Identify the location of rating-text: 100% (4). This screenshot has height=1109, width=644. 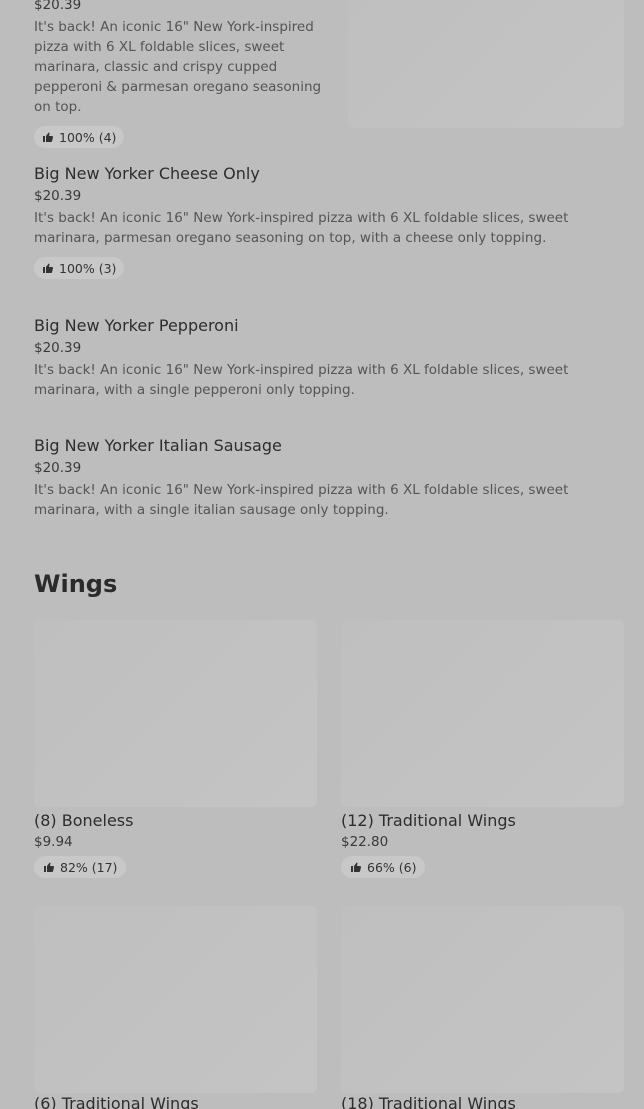
(88, 137).